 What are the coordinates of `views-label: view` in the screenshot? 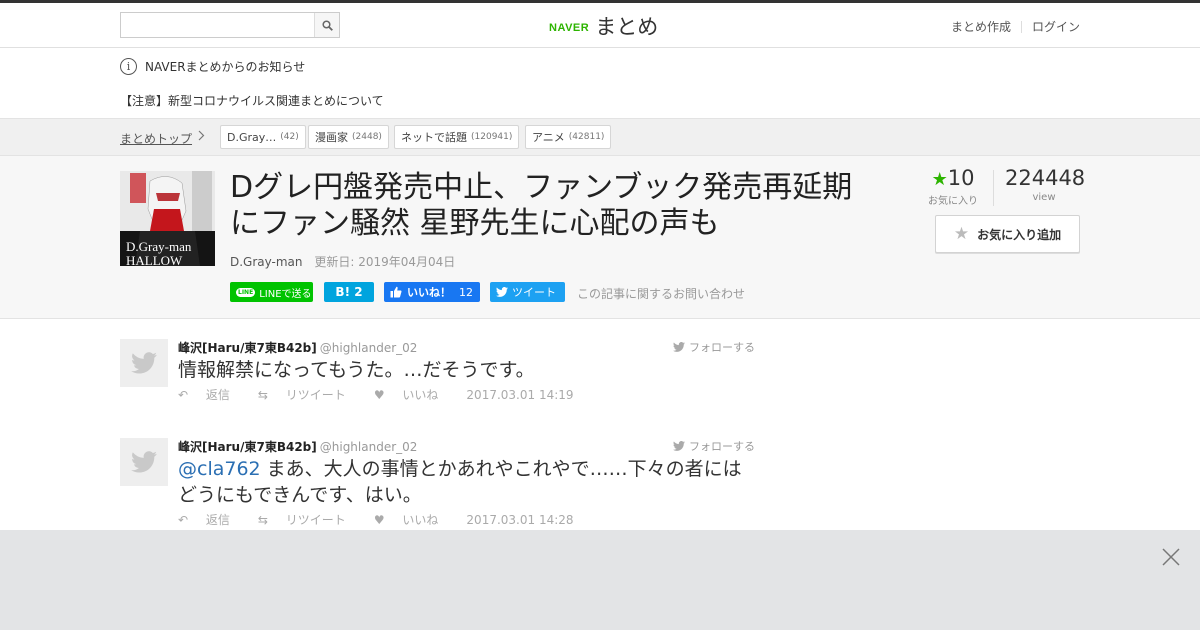 It's located at (1044, 197).